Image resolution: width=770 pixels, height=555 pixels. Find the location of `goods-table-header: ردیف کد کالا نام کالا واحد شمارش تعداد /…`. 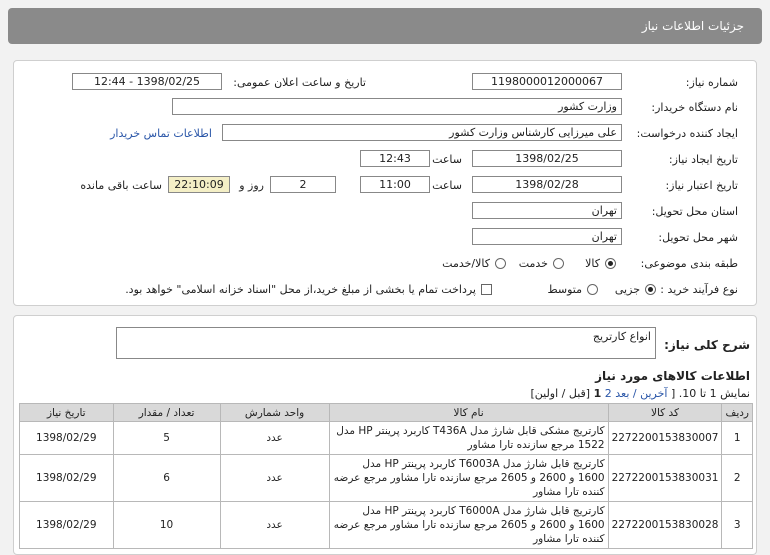

goods-table-header: ردیف کد کالا نام کالا واحد شمارش تعداد /… is located at coordinates (386, 412).